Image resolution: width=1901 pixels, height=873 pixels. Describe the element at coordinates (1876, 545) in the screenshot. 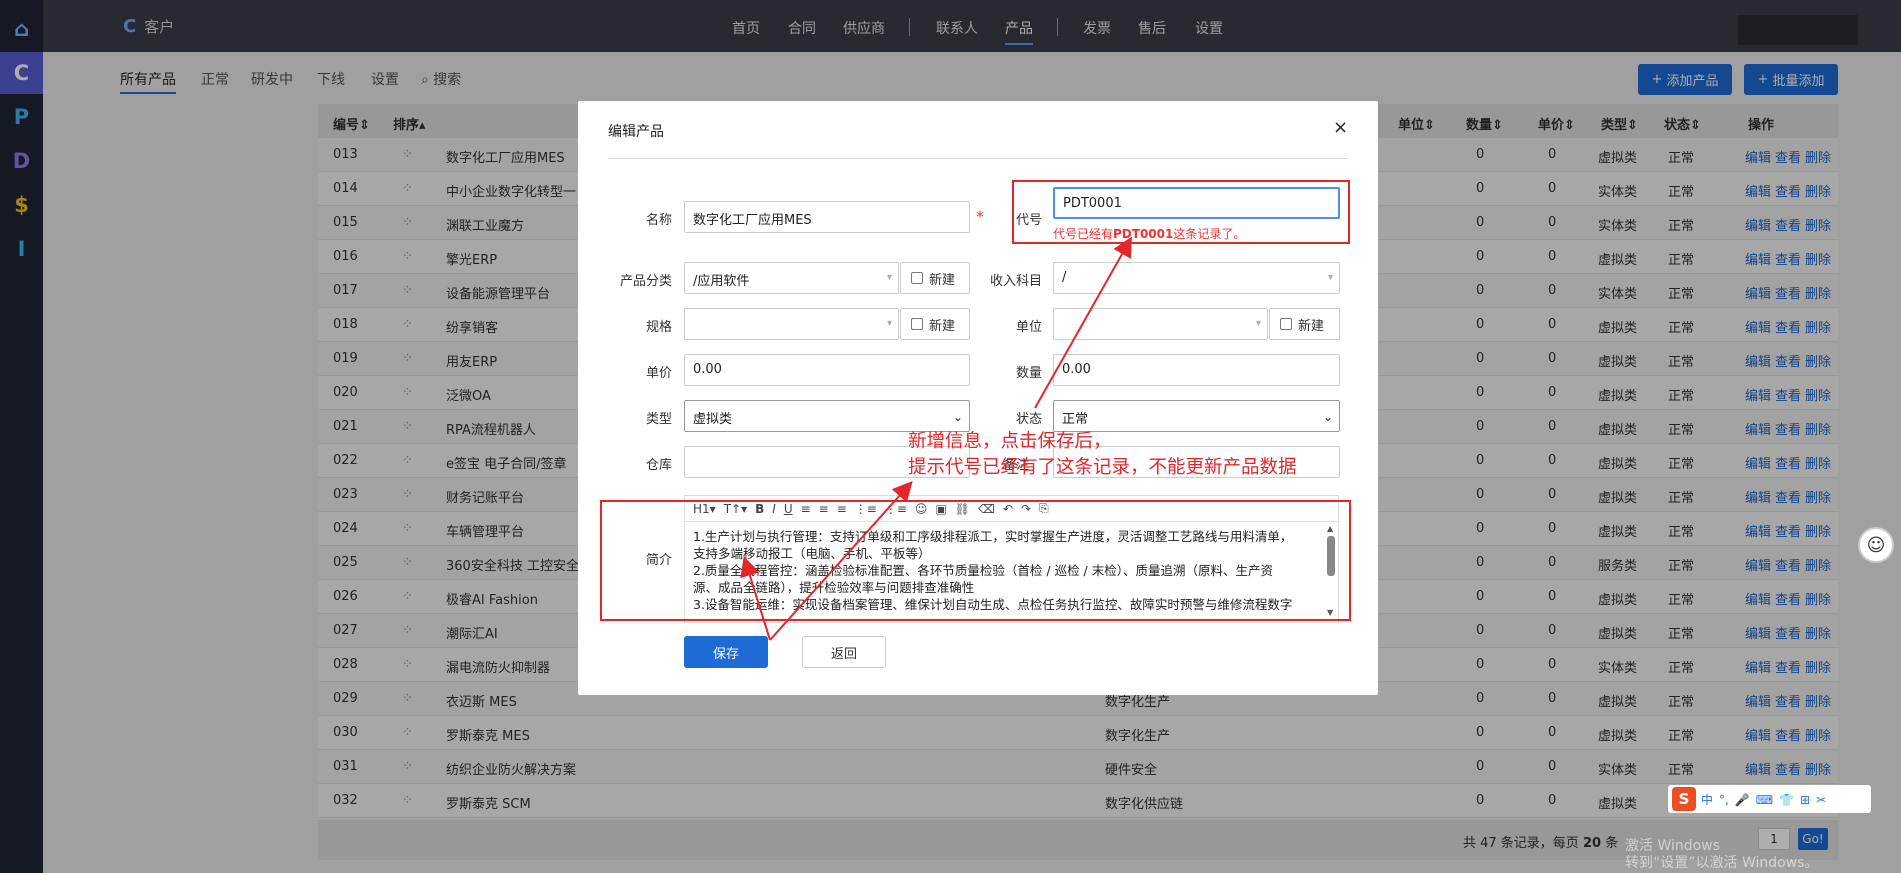

I see `avatar: ☺` at that location.